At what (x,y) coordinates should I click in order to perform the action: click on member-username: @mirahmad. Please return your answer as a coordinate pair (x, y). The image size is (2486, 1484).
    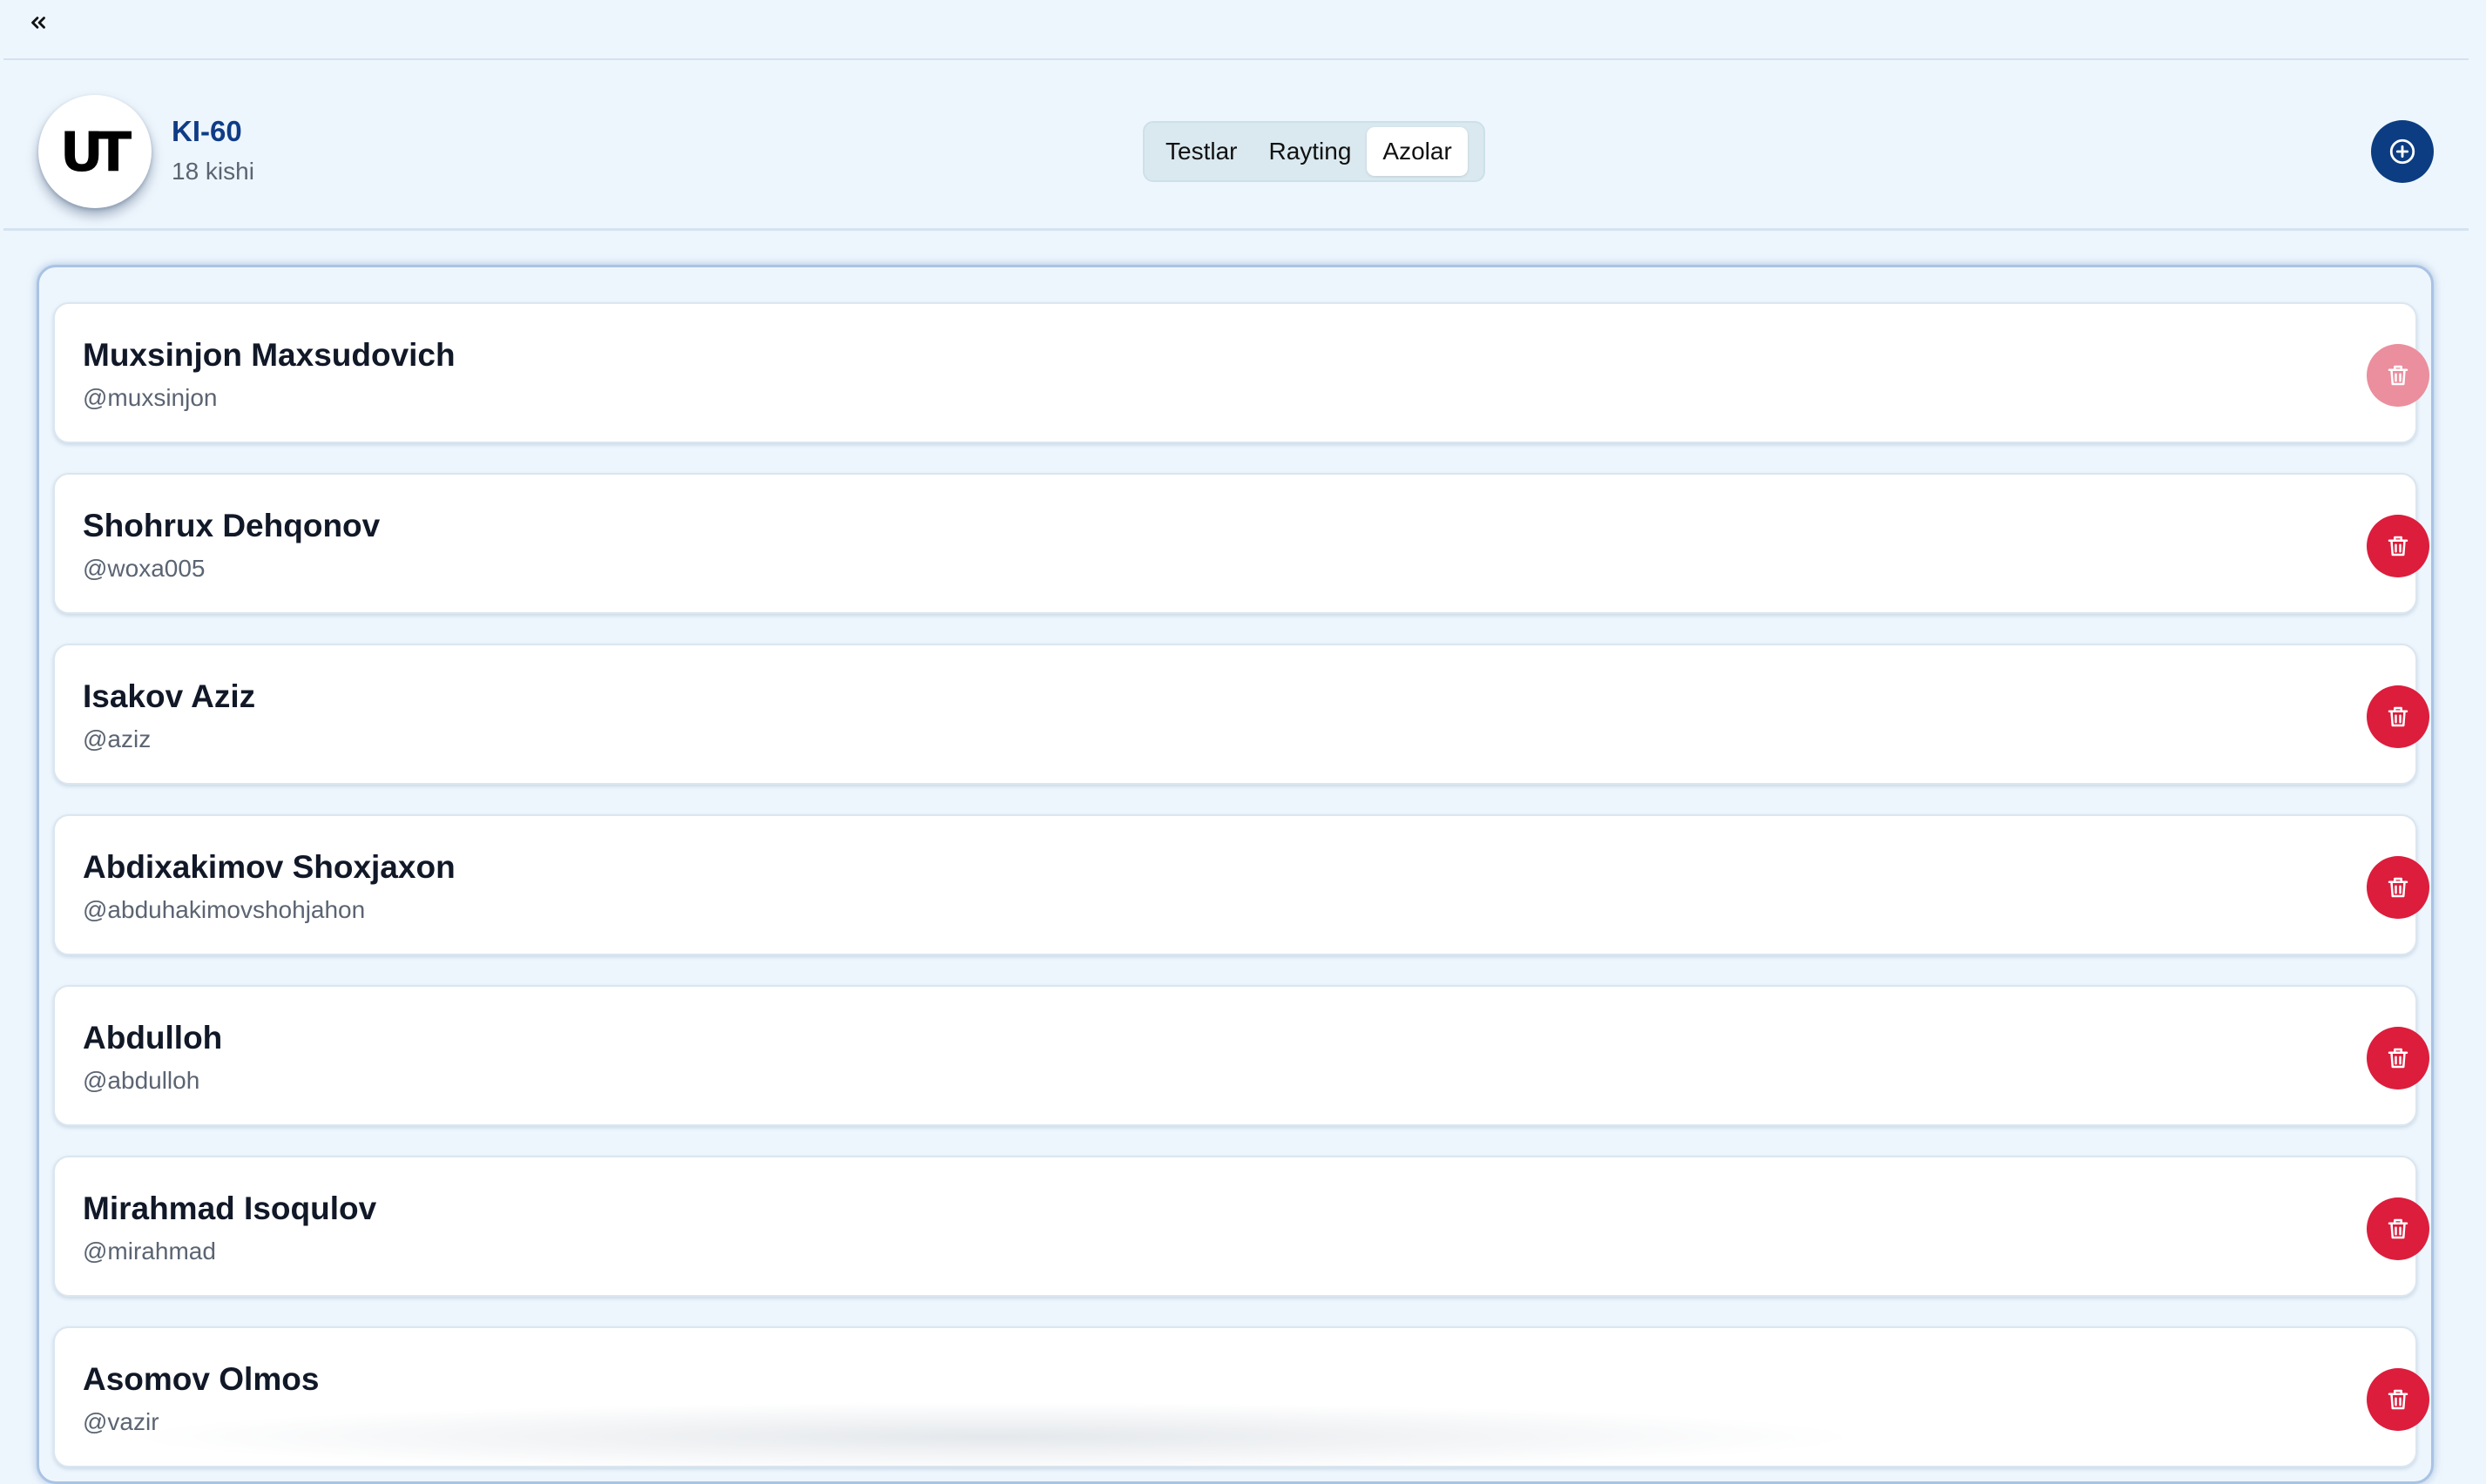
    Looking at the image, I should click on (149, 1252).